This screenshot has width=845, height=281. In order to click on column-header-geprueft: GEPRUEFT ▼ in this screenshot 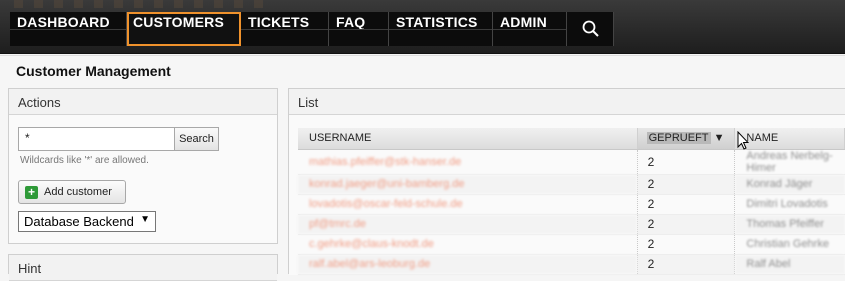, I will do `click(686, 139)`.